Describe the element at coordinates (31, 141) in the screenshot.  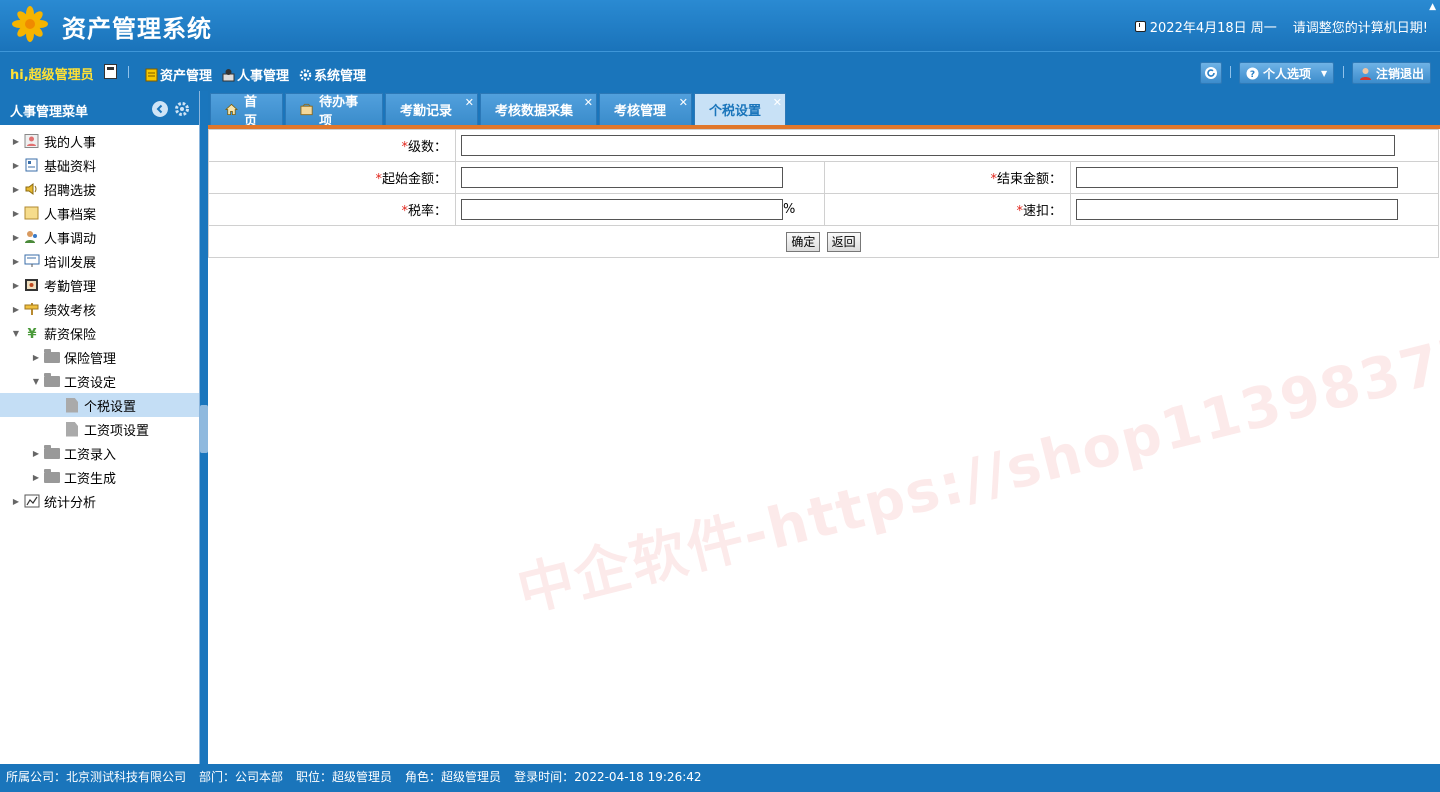
I see `person-card-icon` at that location.